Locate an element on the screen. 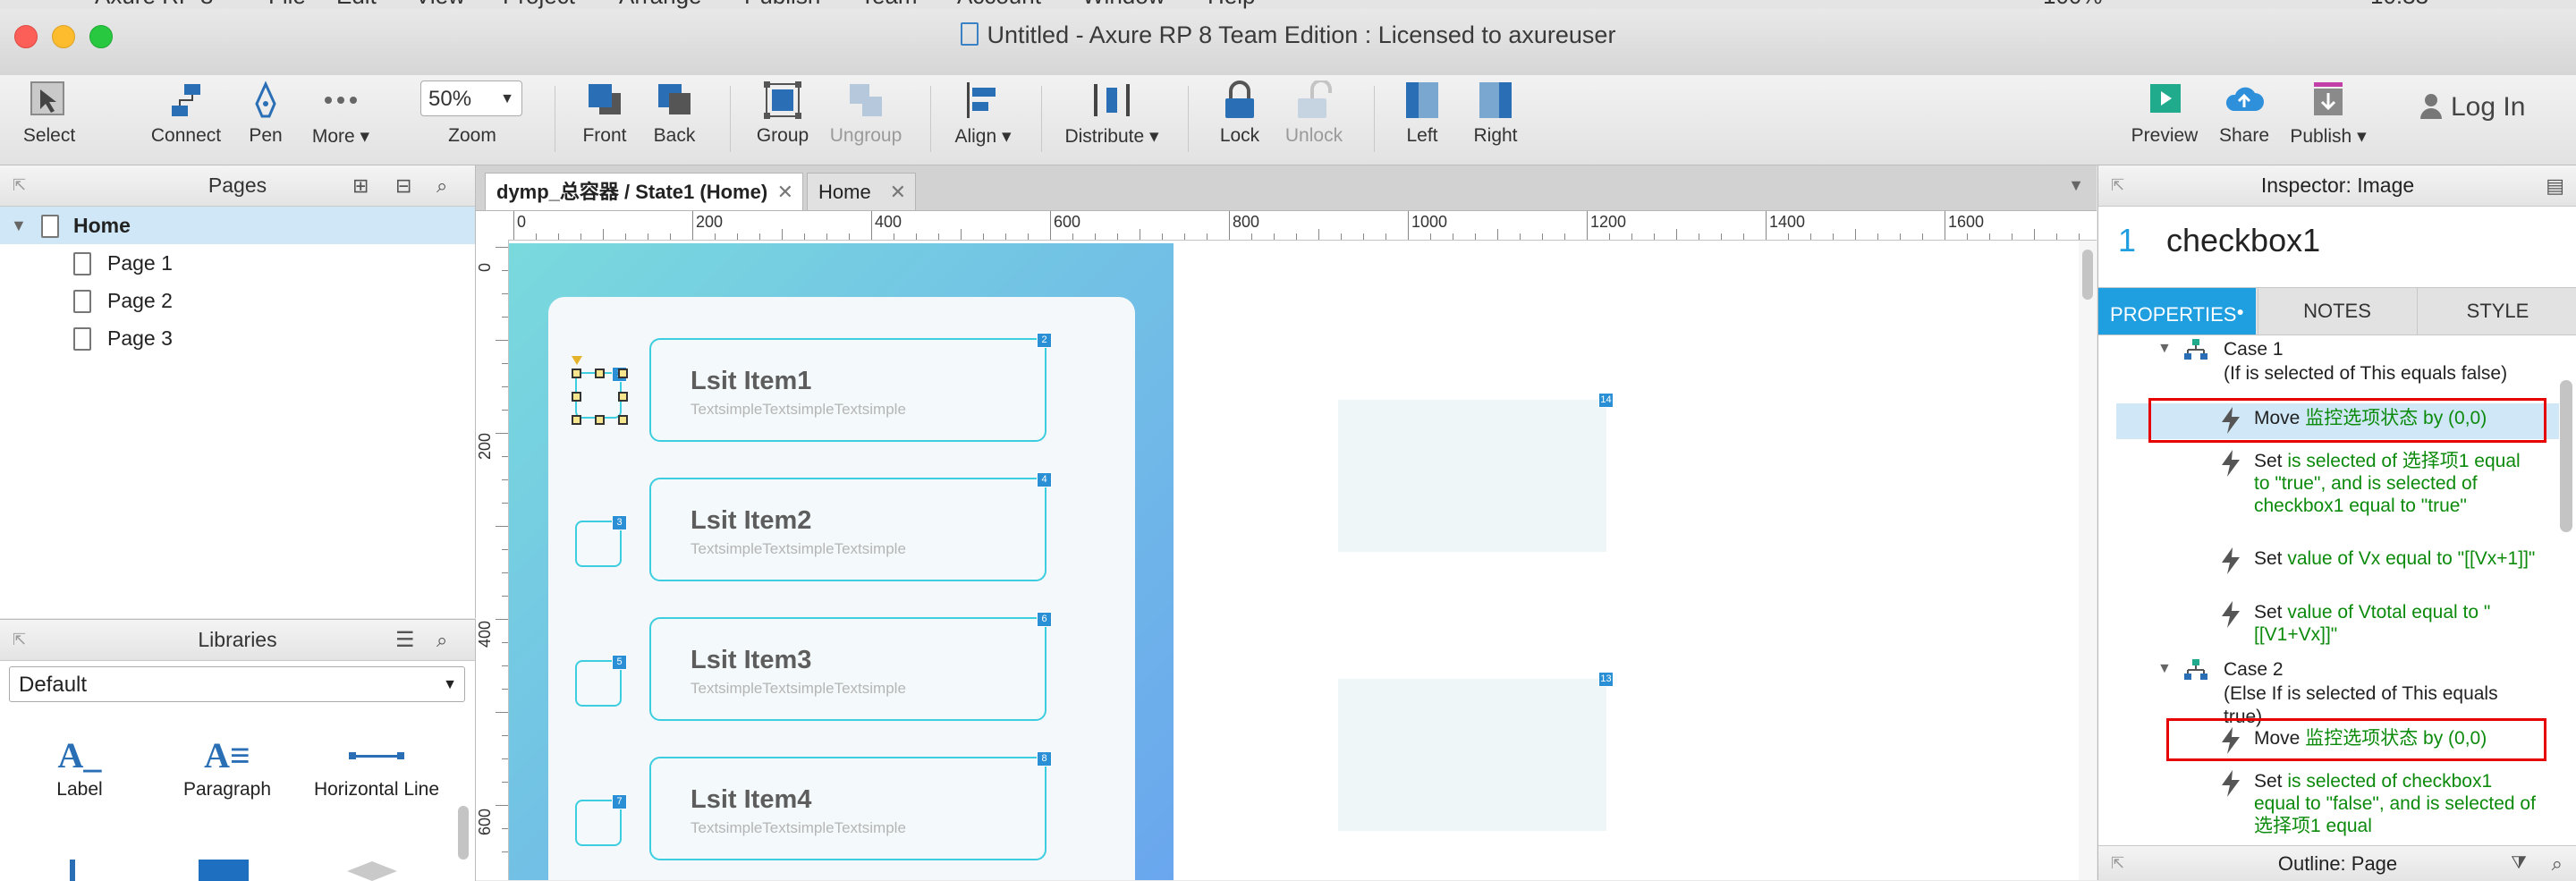 The image size is (2576, 881). canvas-scroll-thumb is located at coordinates (2087, 275).